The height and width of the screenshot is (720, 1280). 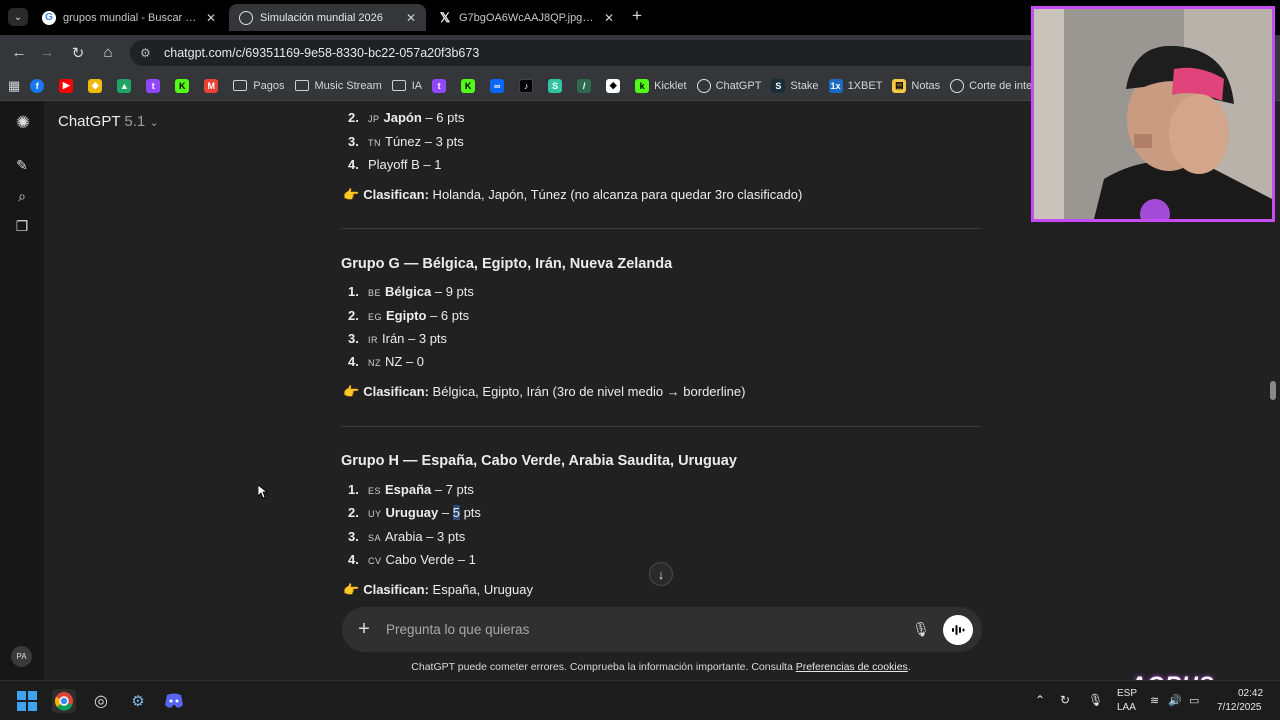 I want to click on message-composer: + Pregunta lo que quieras 🎙, so click(x=662, y=629).